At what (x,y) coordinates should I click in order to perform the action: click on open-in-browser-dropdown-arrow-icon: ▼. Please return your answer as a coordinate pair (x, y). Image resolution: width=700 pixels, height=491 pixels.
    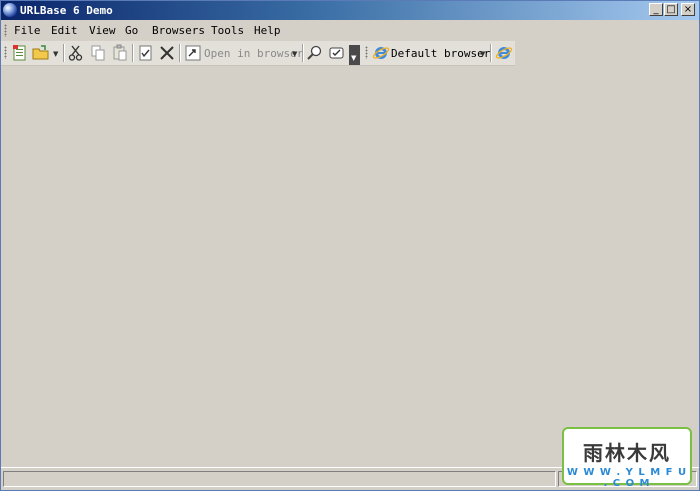
    Looking at the image, I should click on (294, 54).